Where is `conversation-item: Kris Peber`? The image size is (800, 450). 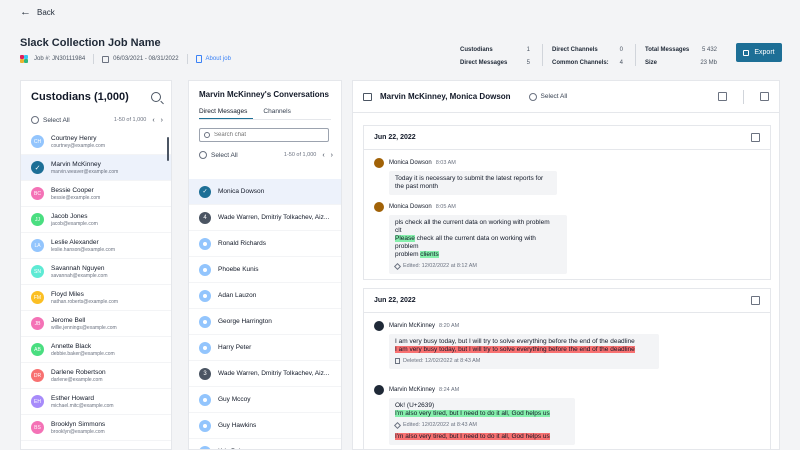 conversation-item: Kris Peber is located at coordinates (265, 444).